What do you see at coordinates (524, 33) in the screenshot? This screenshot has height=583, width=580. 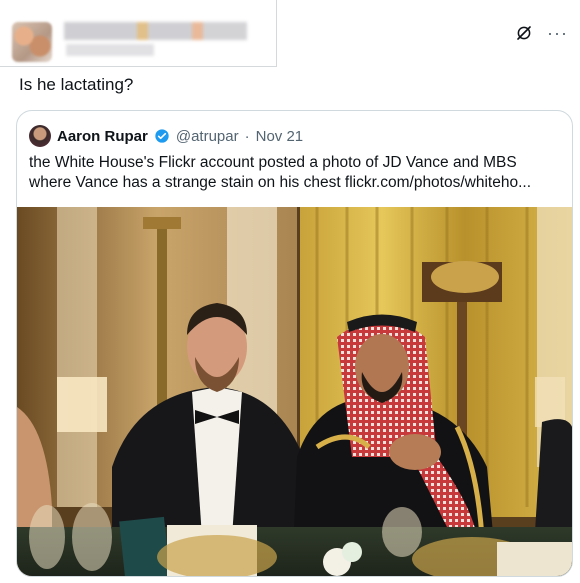 I see `grok-icon` at bounding box center [524, 33].